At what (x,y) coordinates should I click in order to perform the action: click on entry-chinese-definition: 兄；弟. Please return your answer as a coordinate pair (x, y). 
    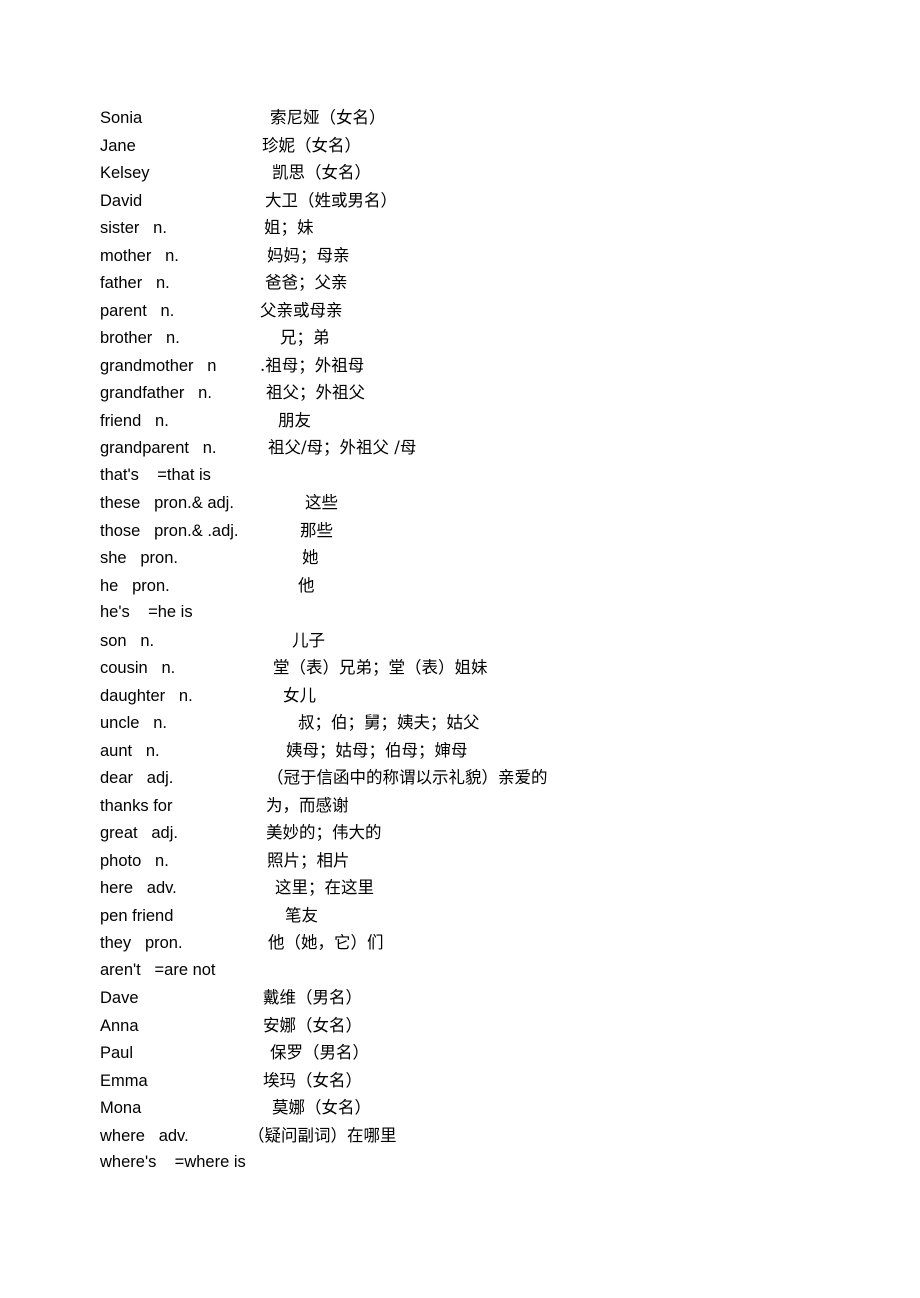
    Looking at the image, I should click on (305, 337).